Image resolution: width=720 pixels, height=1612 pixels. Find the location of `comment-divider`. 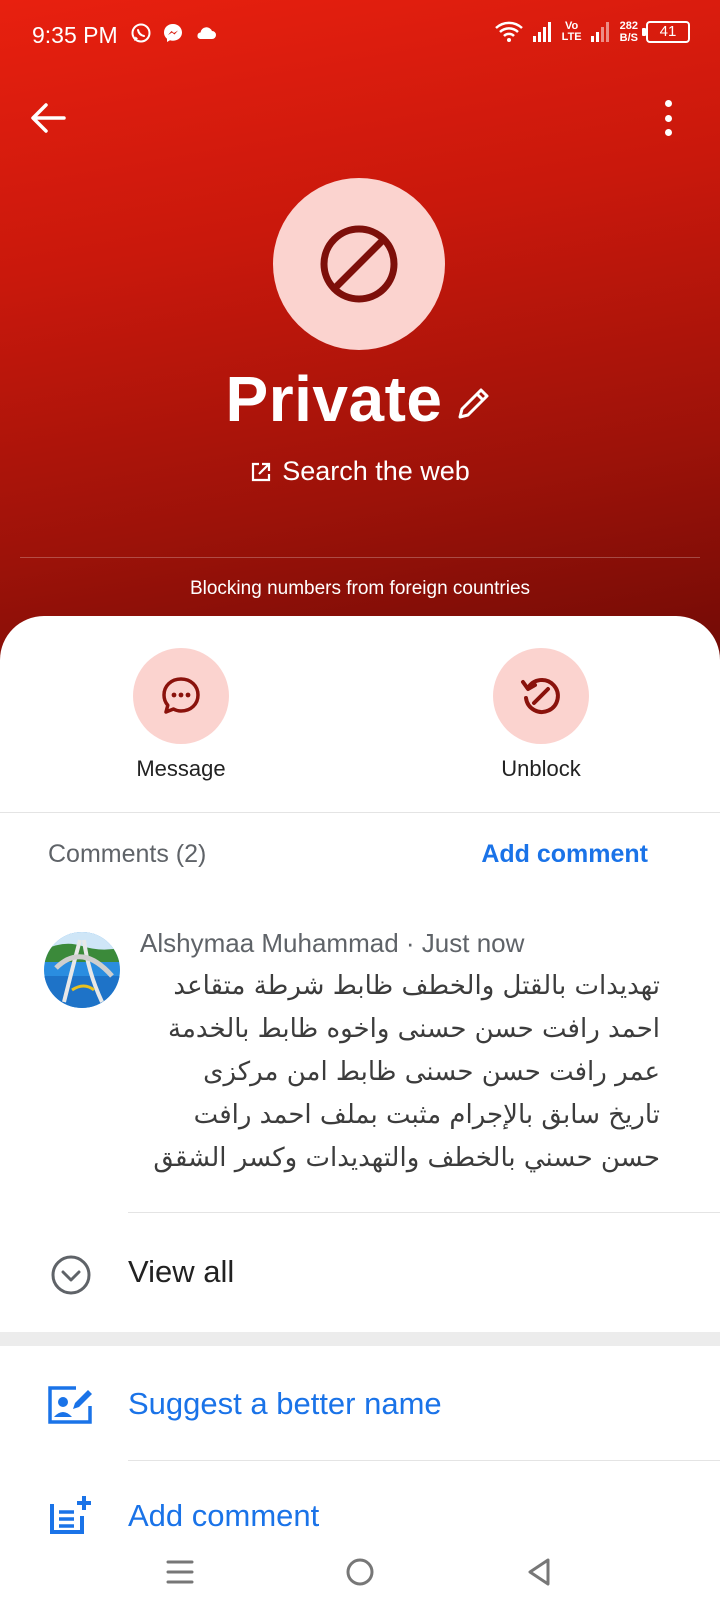

comment-divider is located at coordinates (424, 1212).